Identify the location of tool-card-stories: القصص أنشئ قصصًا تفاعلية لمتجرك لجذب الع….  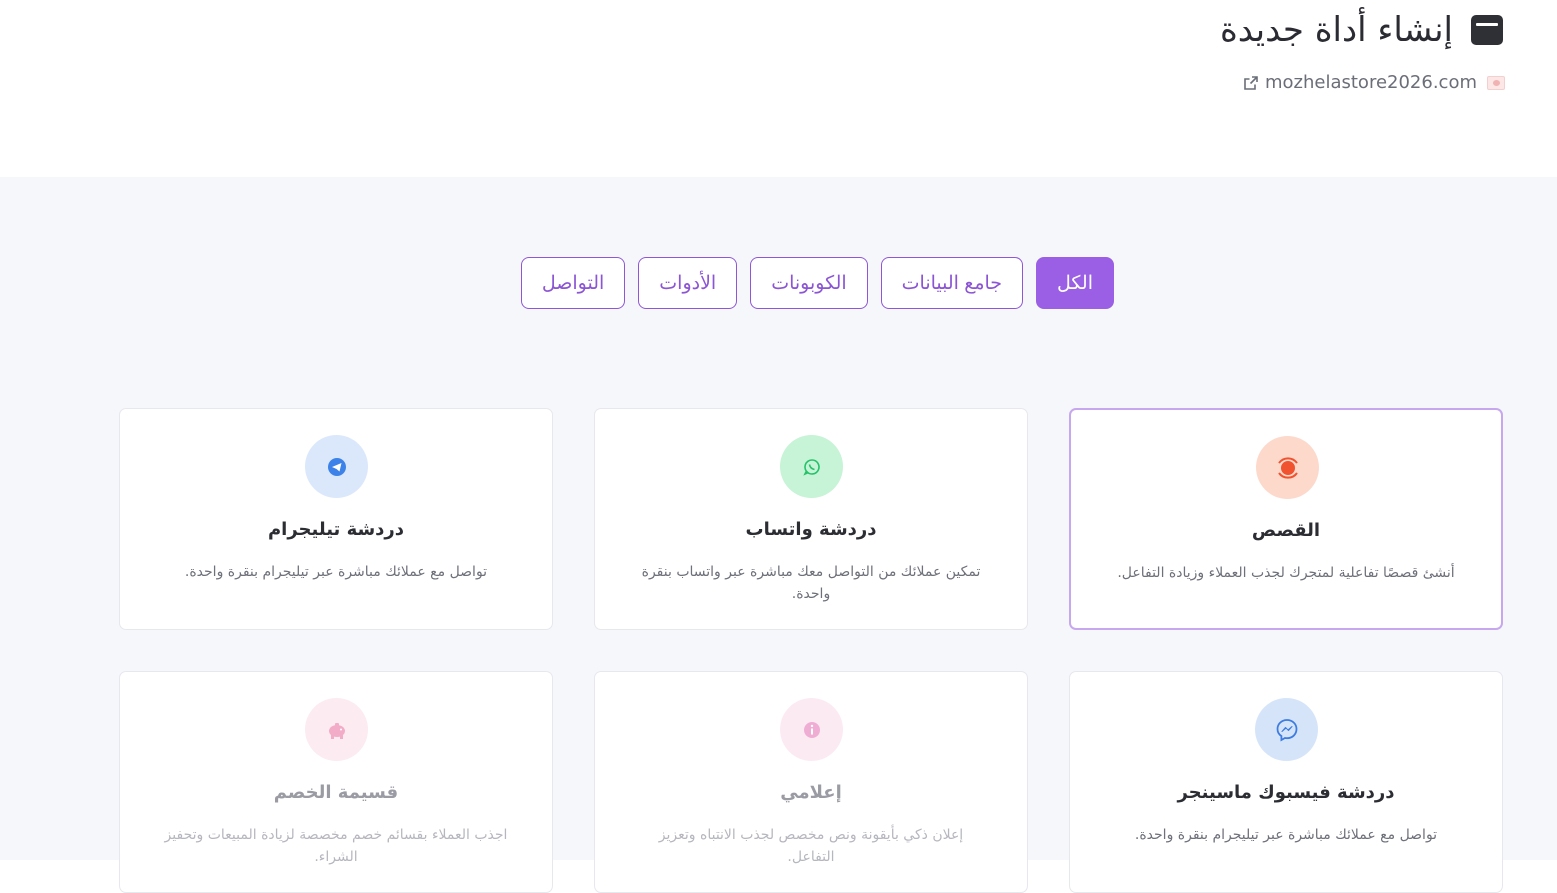
(1286, 519).